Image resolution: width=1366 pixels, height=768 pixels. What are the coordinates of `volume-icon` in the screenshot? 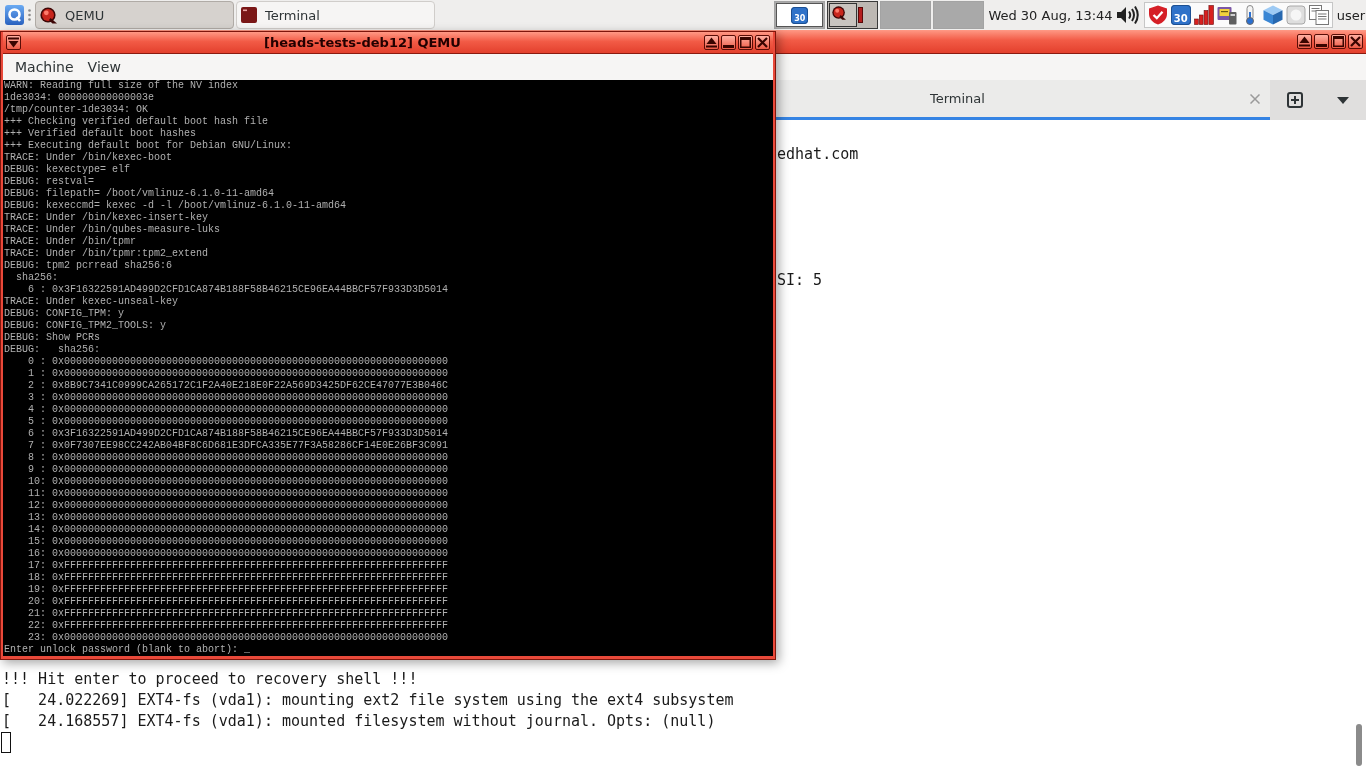 It's located at (1128, 15).